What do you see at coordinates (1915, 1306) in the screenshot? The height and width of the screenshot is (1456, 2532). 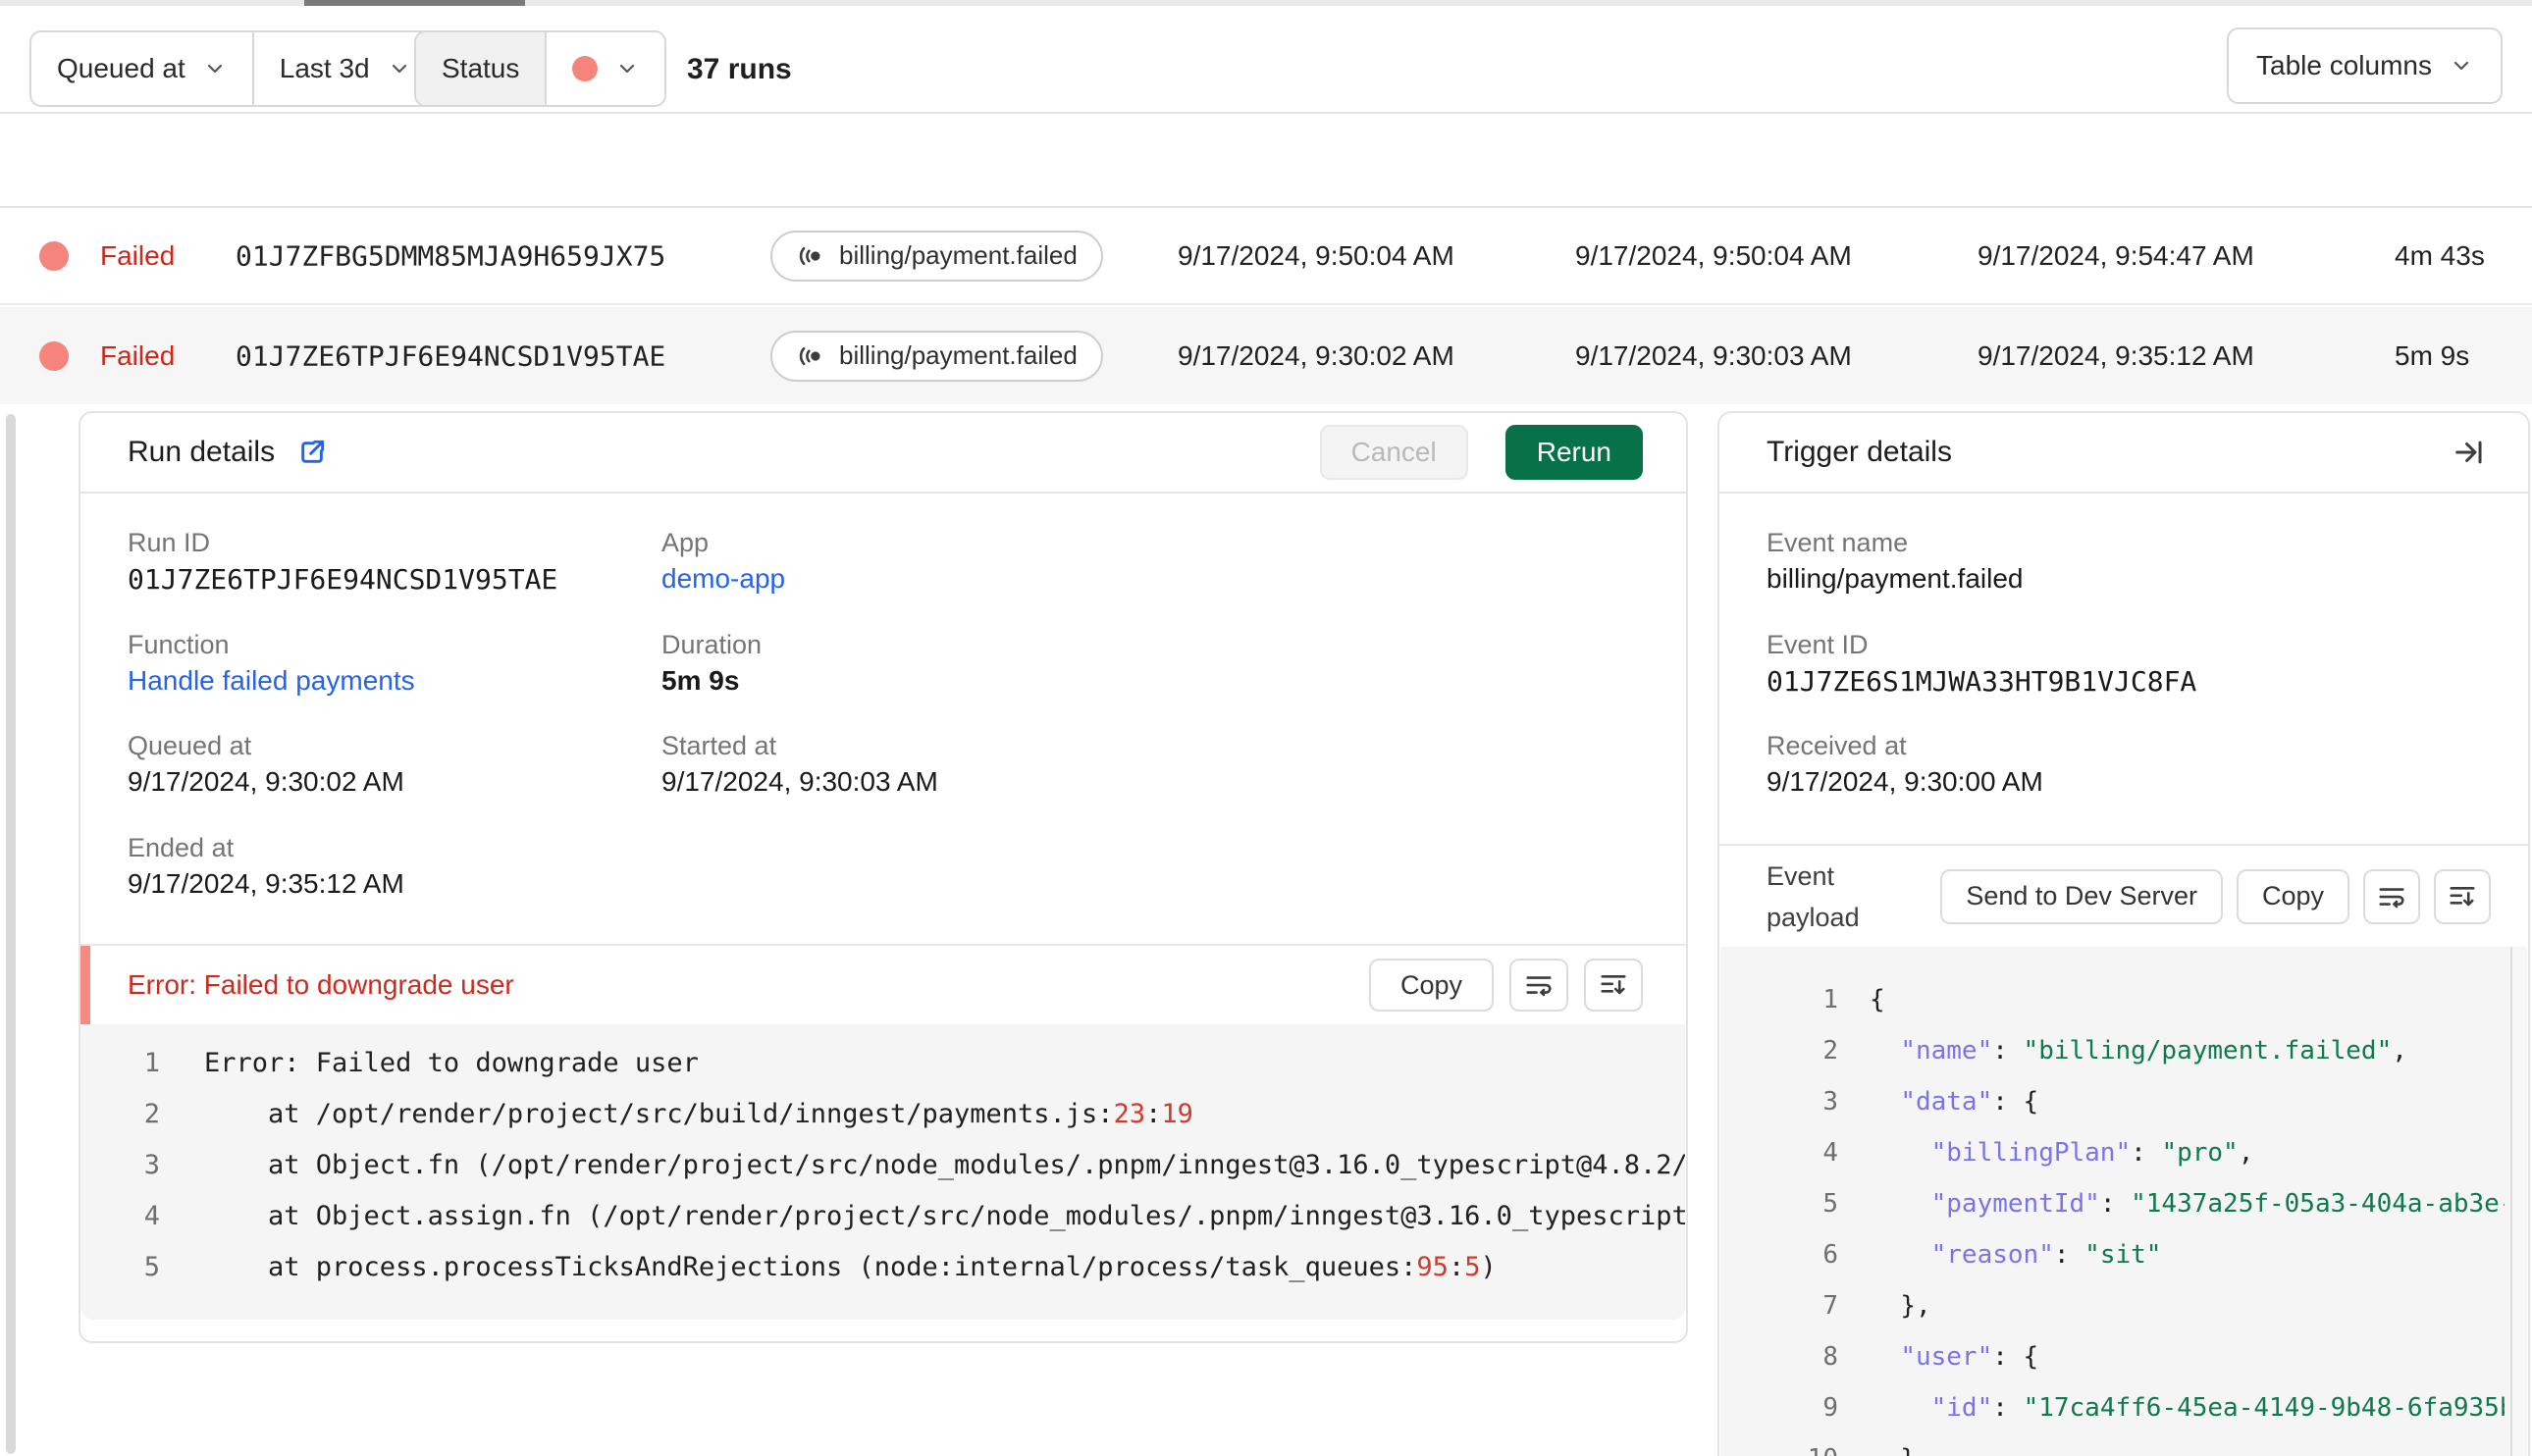 I see `code-line-text: },` at bounding box center [1915, 1306].